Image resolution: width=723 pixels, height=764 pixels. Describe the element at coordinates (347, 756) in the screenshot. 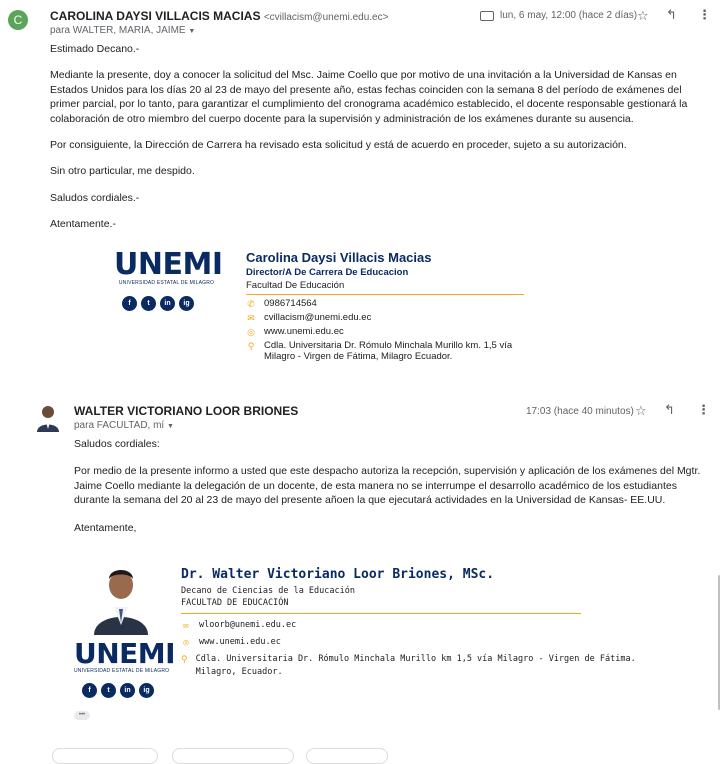

I see `forward-chip` at that location.